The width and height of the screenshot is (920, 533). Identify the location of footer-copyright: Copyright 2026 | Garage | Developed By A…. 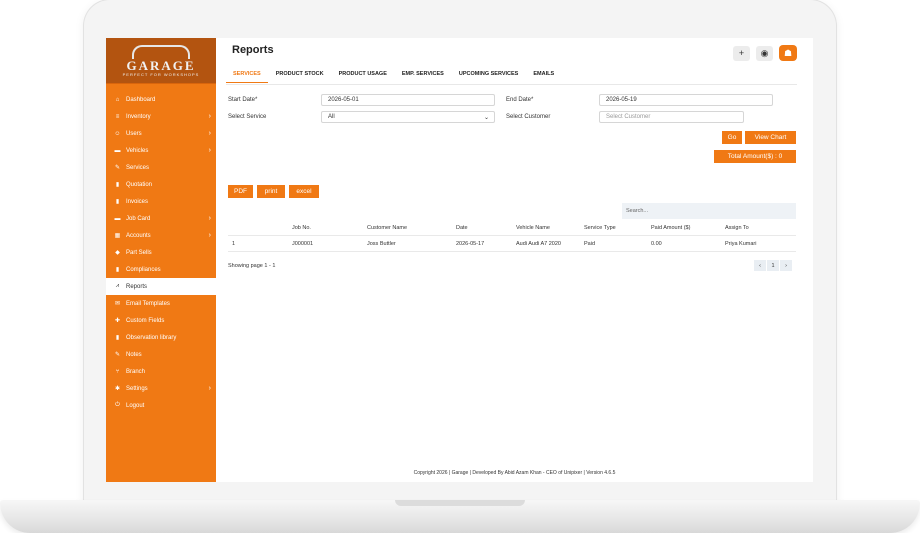
(514, 473).